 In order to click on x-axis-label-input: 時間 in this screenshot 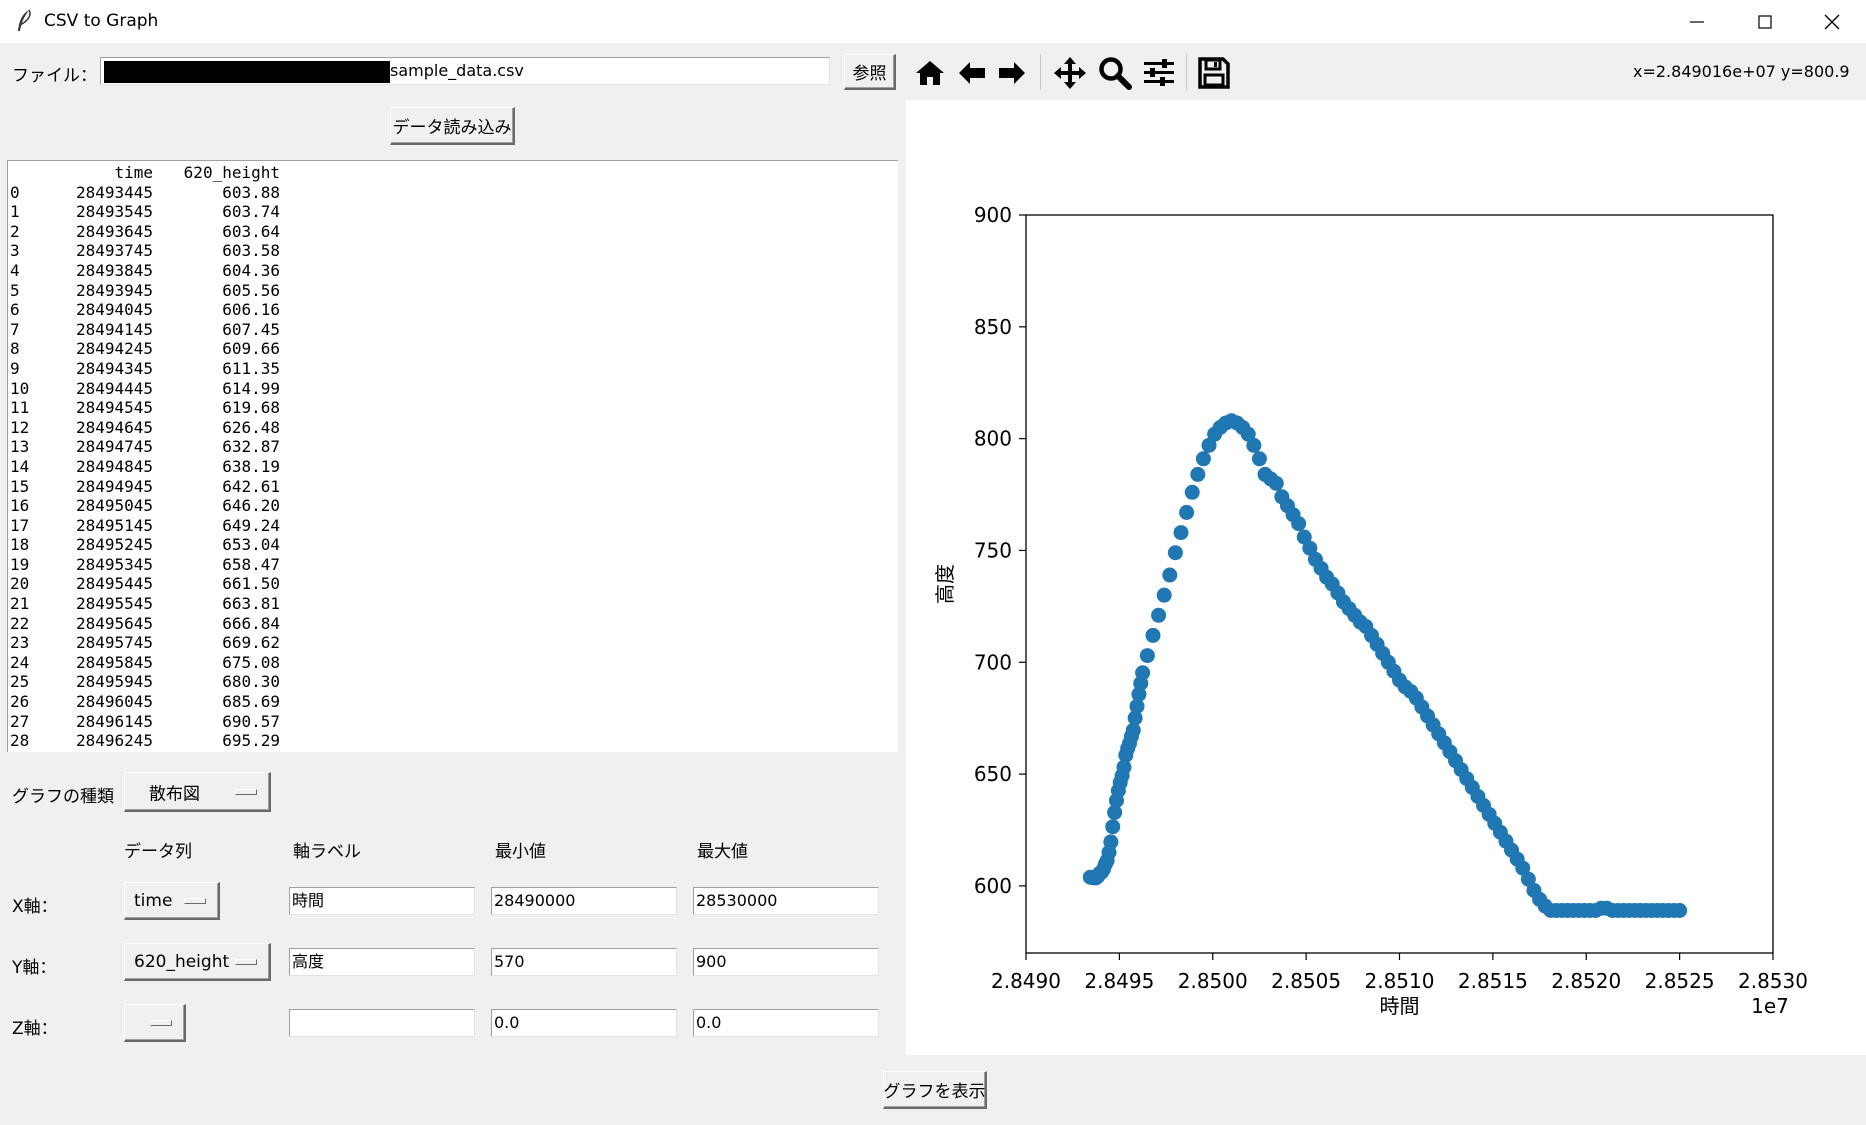, I will do `click(382, 901)`.